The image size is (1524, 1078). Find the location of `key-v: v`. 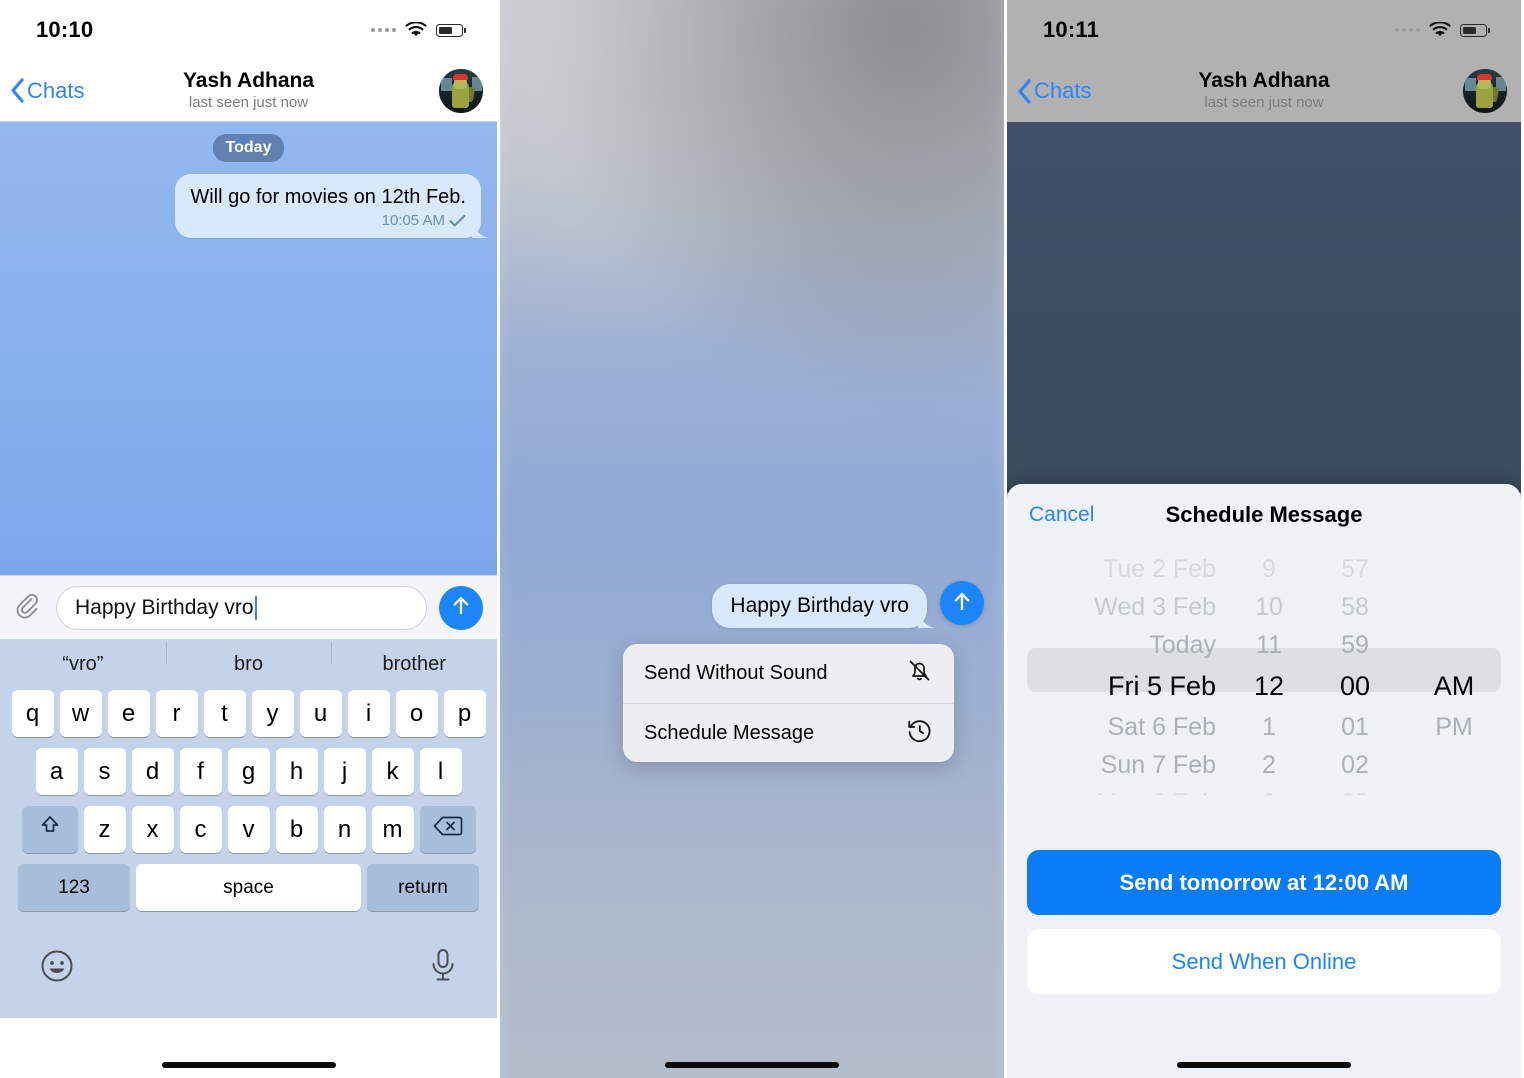

key-v: v is located at coordinates (248, 829).